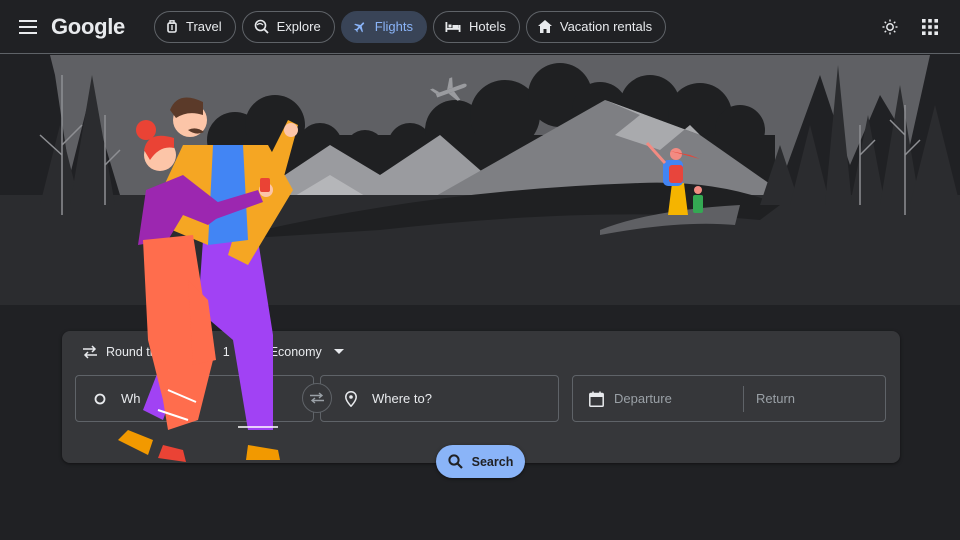  What do you see at coordinates (358, 26) in the screenshot?
I see `flight-icon` at bounding box center [358, 26].